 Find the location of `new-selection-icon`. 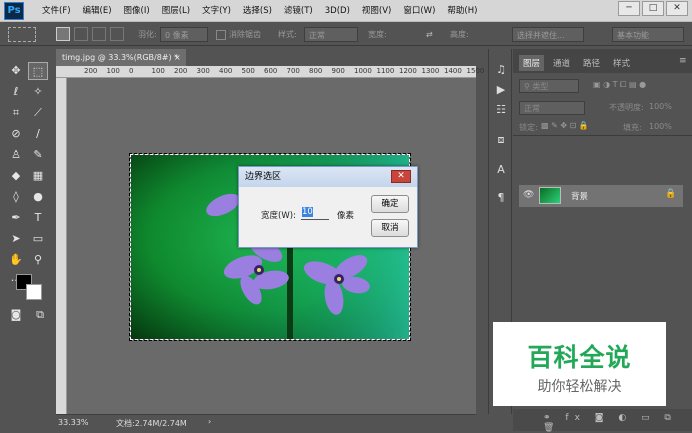

new-selection-icon is located at coordinates (63, 34).